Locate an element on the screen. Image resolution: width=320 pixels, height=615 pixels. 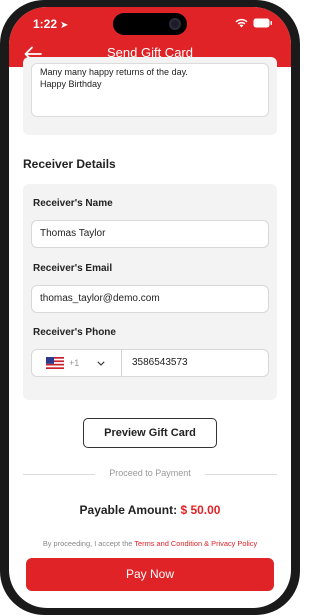
camera-icon is located at coordinates (175, 24).